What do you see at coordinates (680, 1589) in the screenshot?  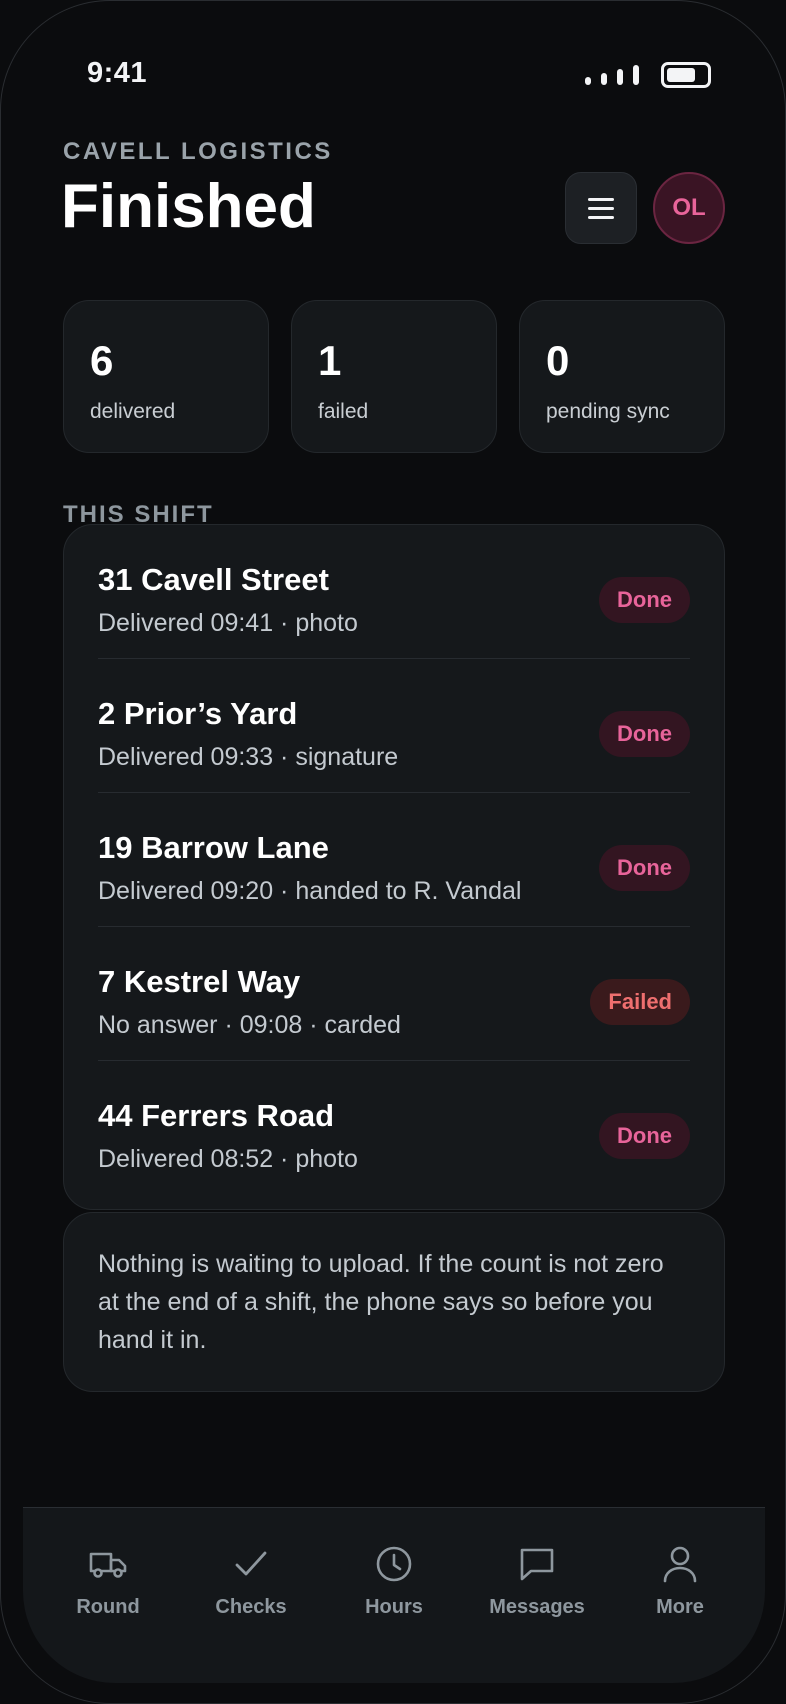 I see `tab-more: More` at bounding box center [680, 1589].